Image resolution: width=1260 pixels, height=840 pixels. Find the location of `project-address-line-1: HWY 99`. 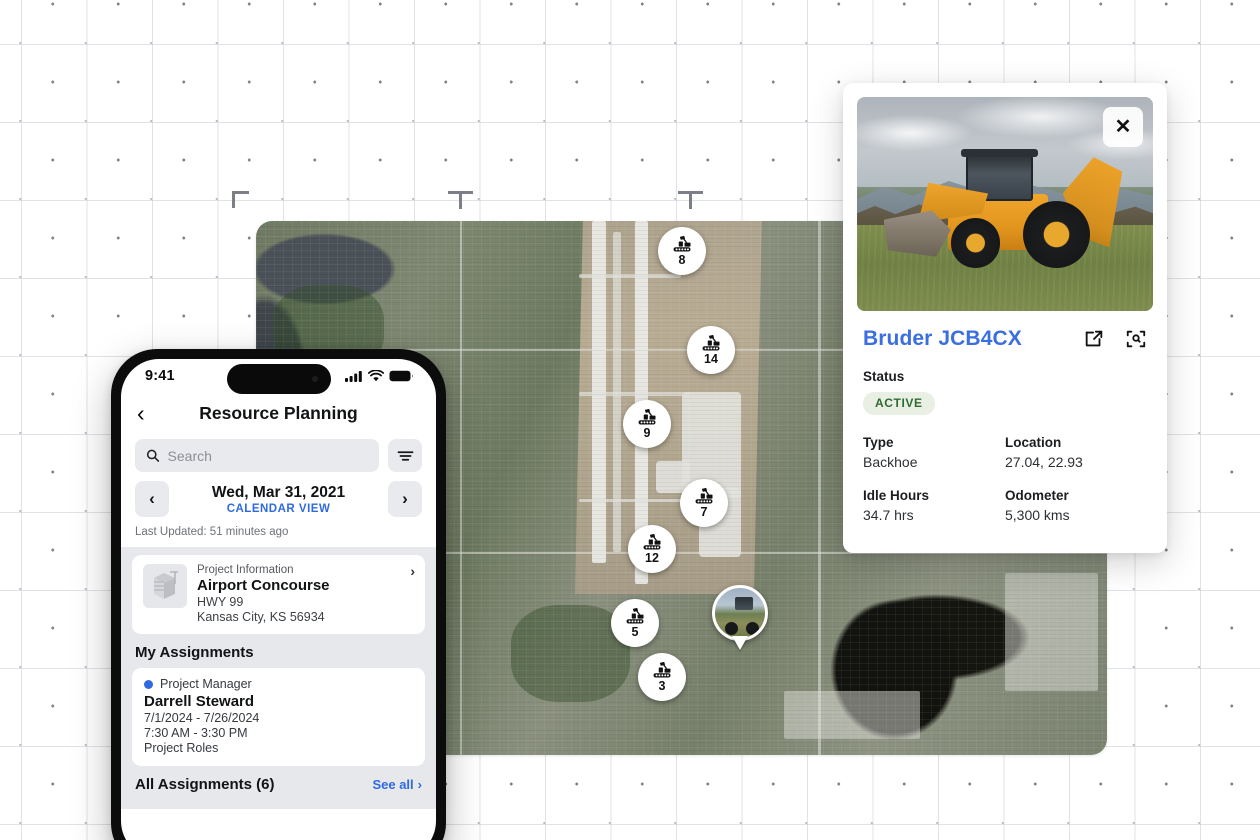

project-address-line-1: HWY 99 is located at coordinates (220, 602).